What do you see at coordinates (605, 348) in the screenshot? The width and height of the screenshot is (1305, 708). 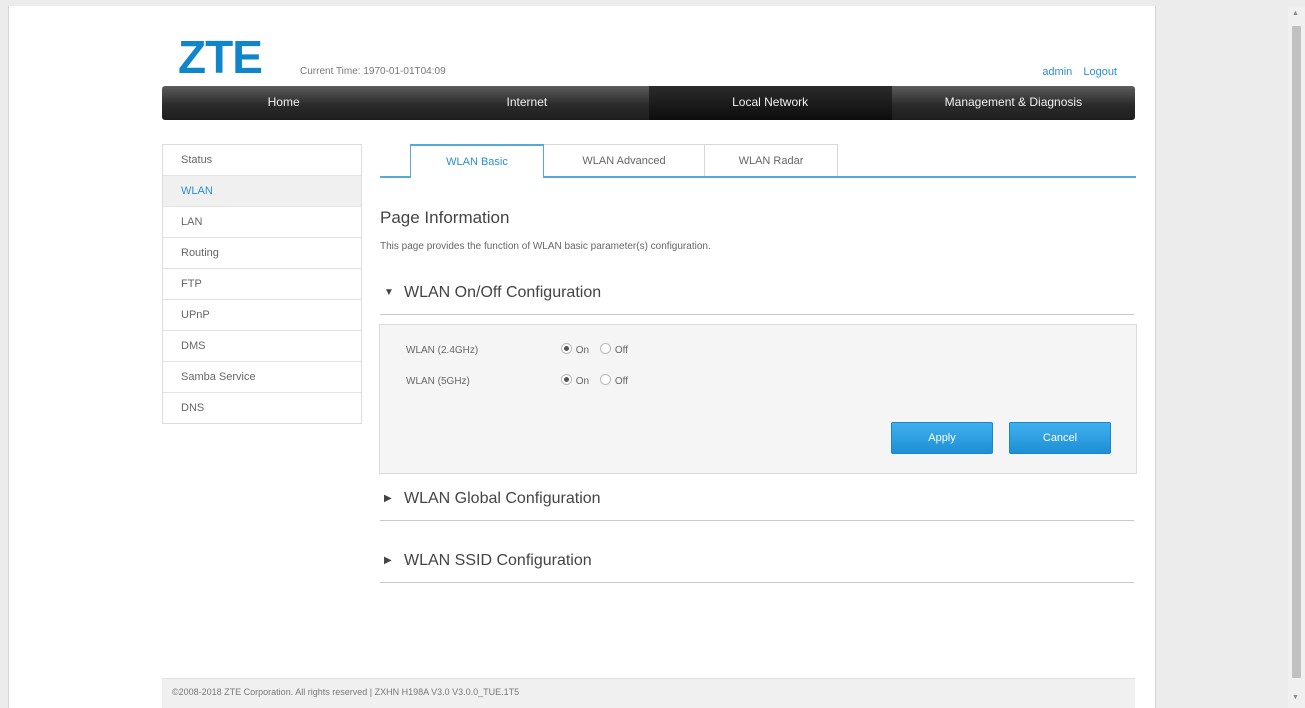 I see `wlan-24ghz-off-radio` at bounding box center [605, 348].